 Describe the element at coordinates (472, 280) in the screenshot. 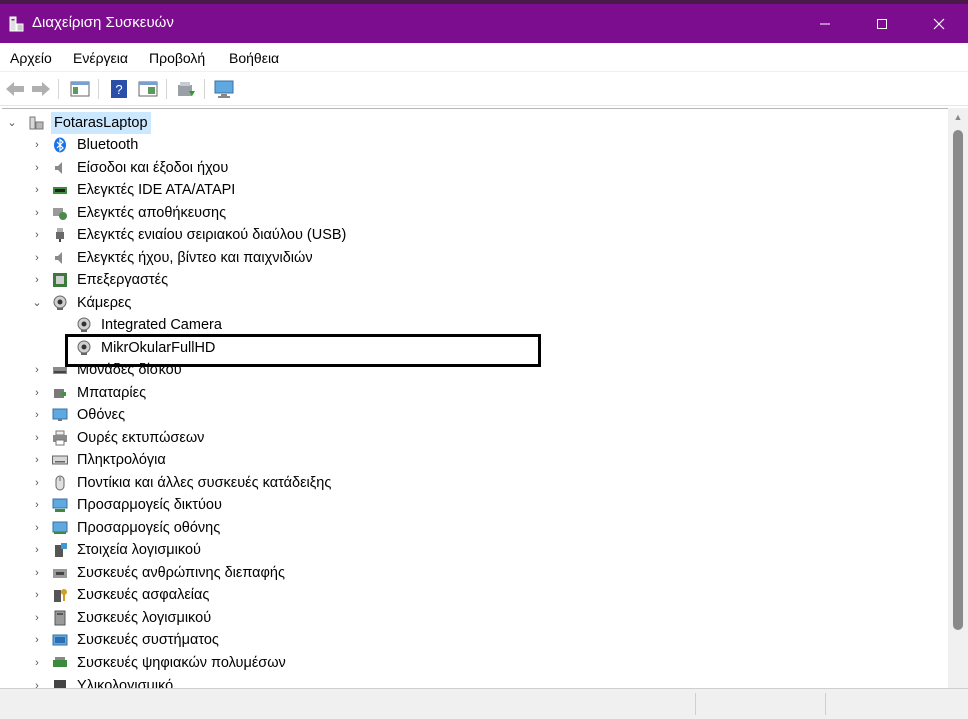

I see `tree-item-processors: › Επεξεργαστές` at that location.